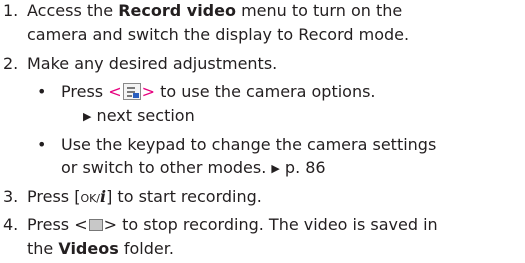 The image size is (525, 263). Describe the element at coordinates (319, 10) in the screenshot. I see `step-1-text-post: menu to turn on the` at that location.